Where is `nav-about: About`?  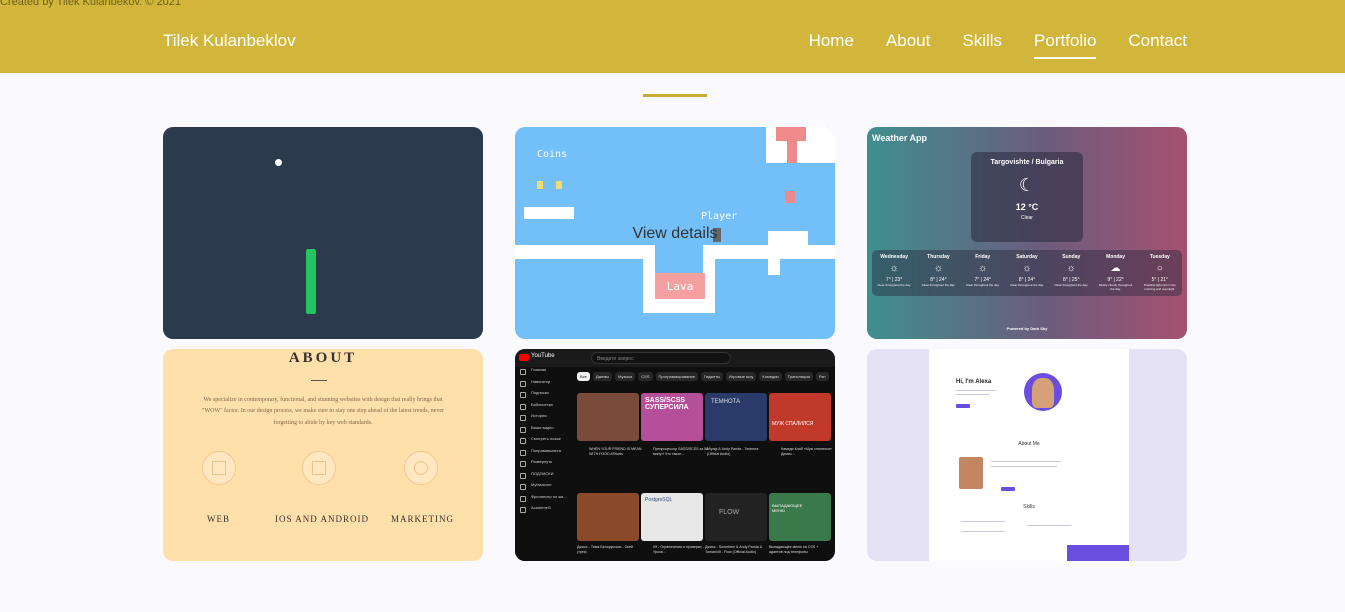
nav-about: About is located at coordinates (908, 41).